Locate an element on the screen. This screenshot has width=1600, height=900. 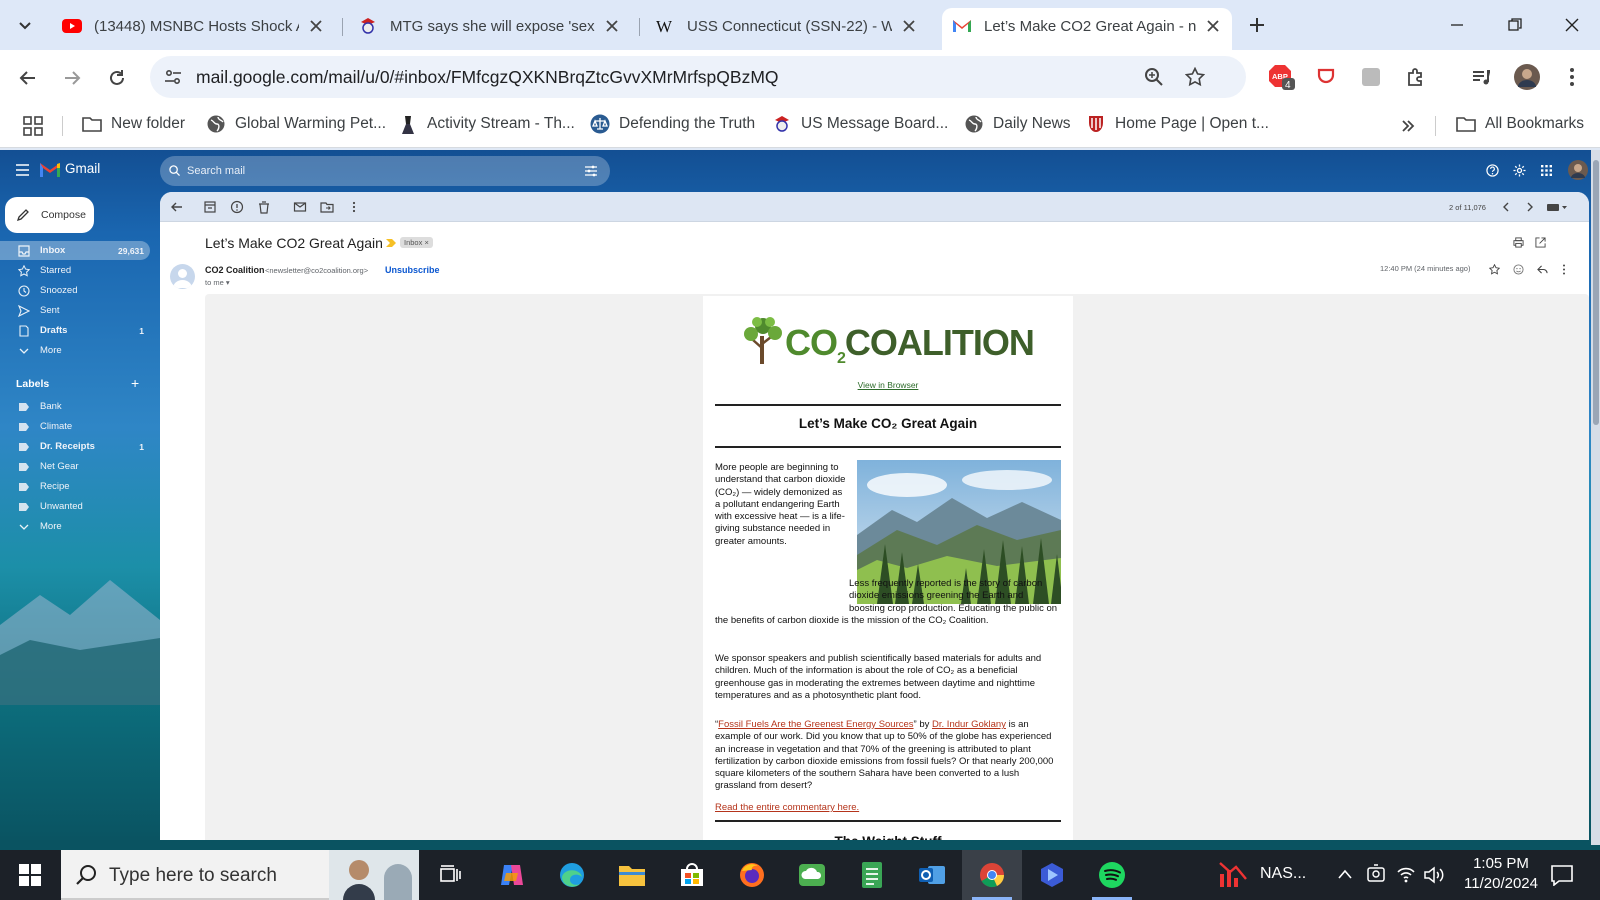
chevron-up-icon is located at coordinates (1345, 874).